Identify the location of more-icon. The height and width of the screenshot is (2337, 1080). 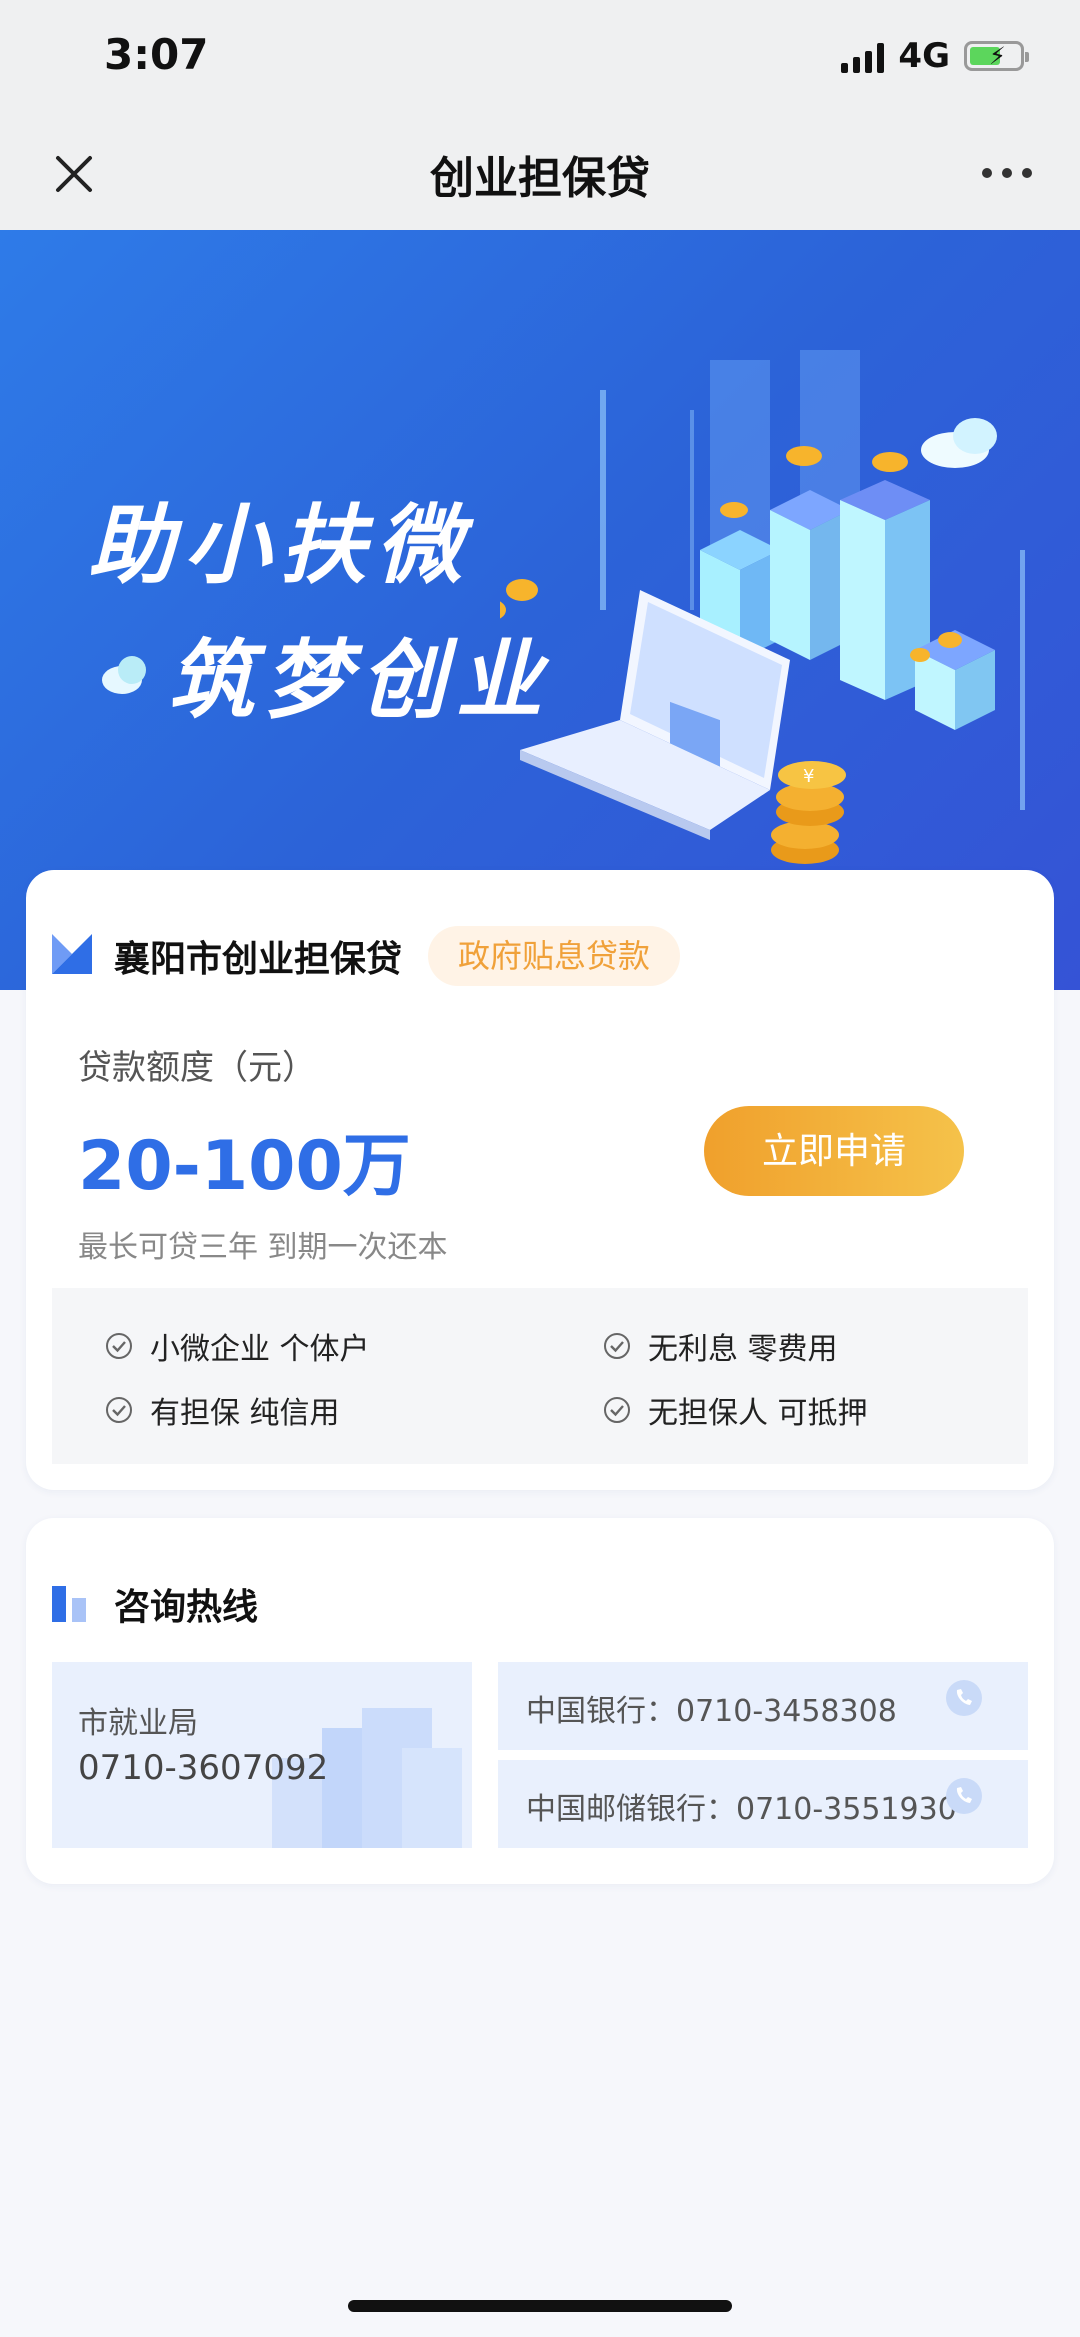
(1007, 173).